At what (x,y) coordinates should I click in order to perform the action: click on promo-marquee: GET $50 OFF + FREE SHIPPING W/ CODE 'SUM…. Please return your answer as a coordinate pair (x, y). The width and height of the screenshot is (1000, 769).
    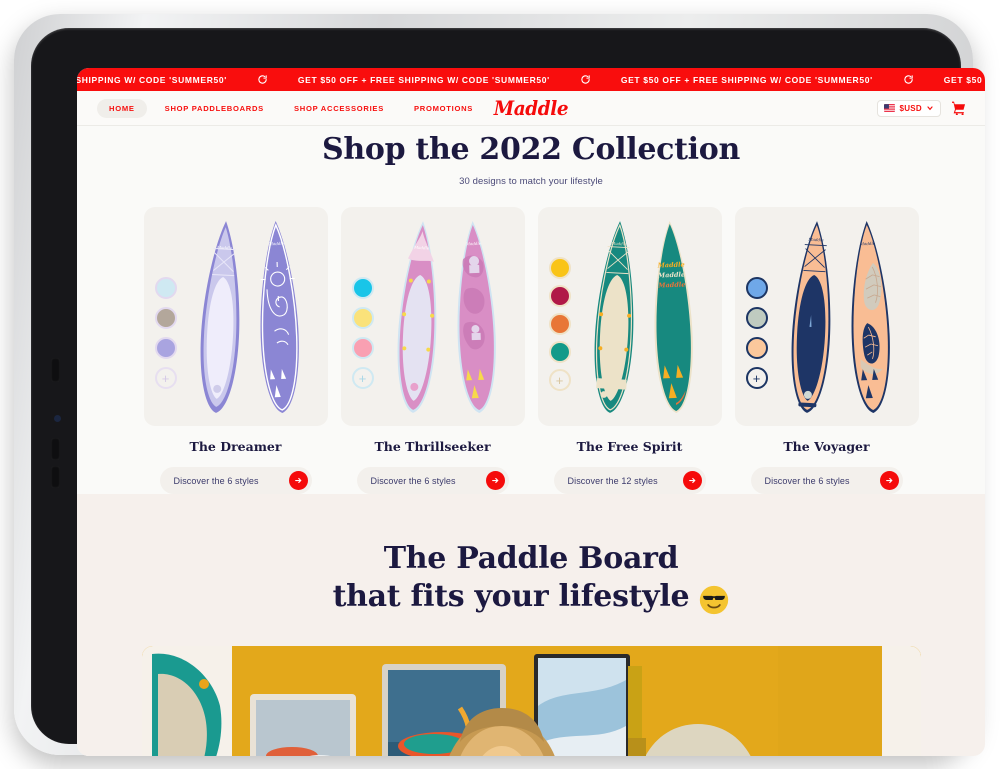
    Looking at the image, I should click on (531, 79).